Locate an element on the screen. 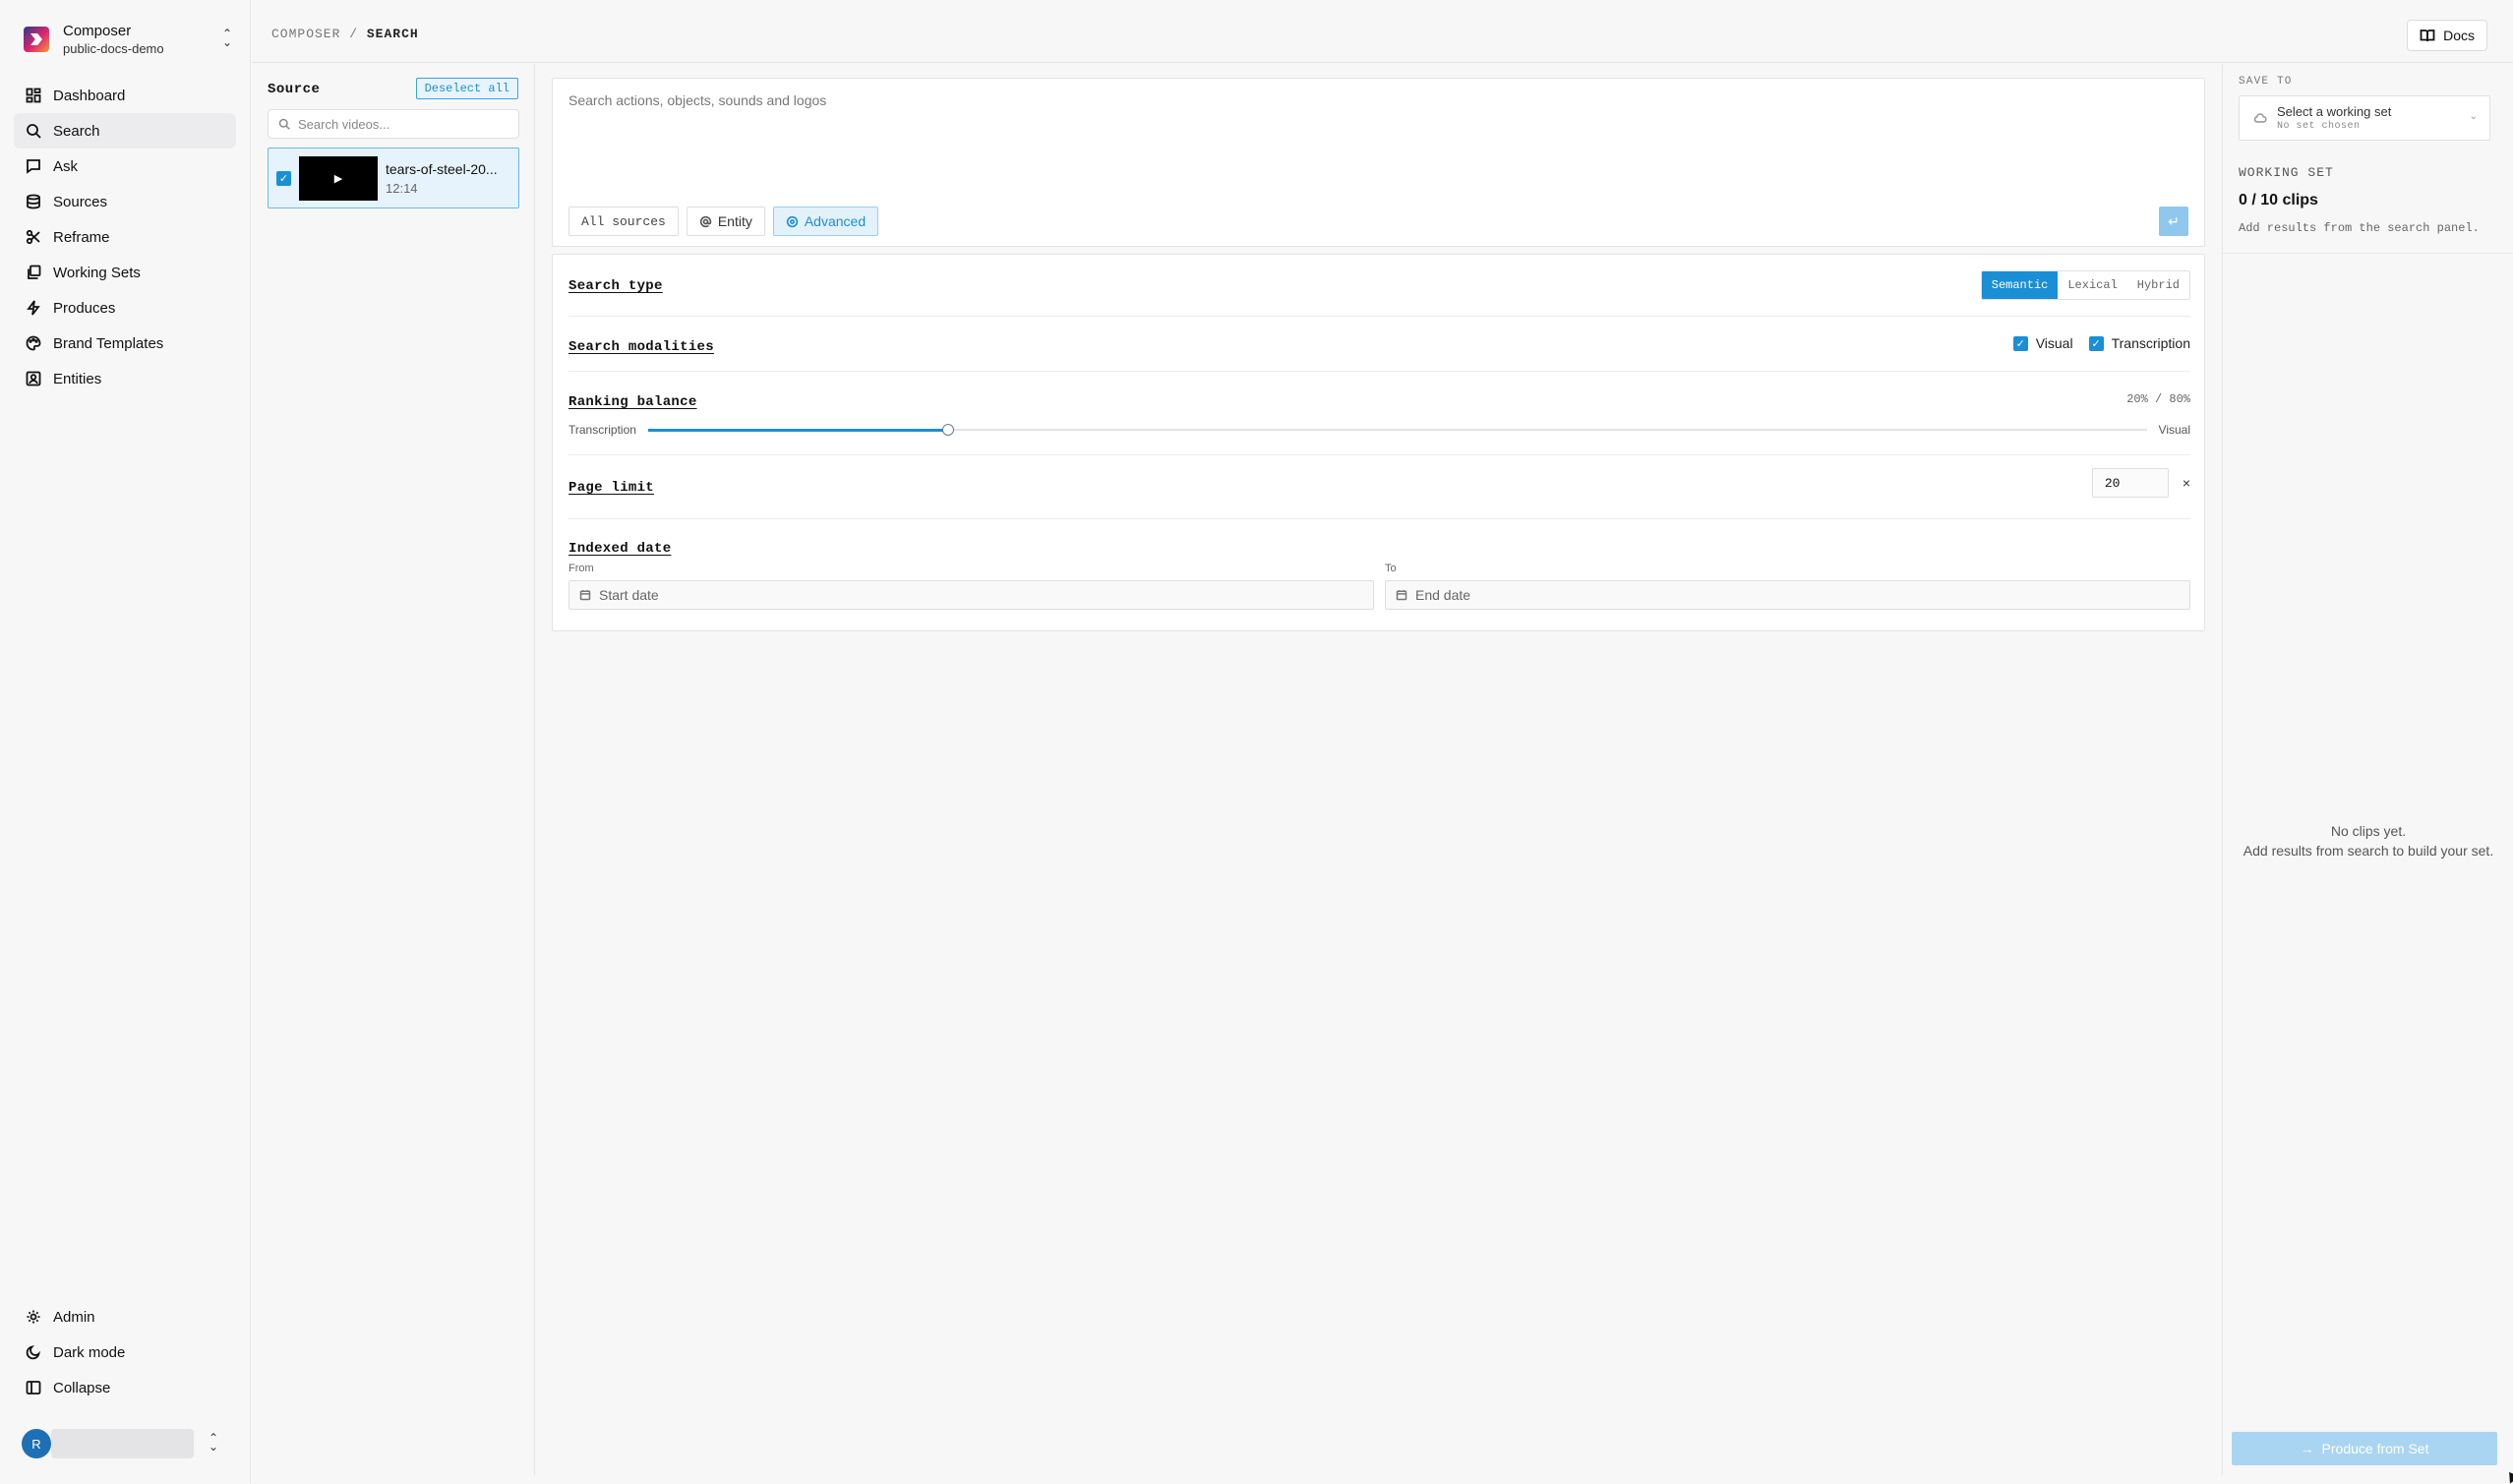 The image size is (2513, 1484). dashboard-icon is located at coordinates (33, 95).